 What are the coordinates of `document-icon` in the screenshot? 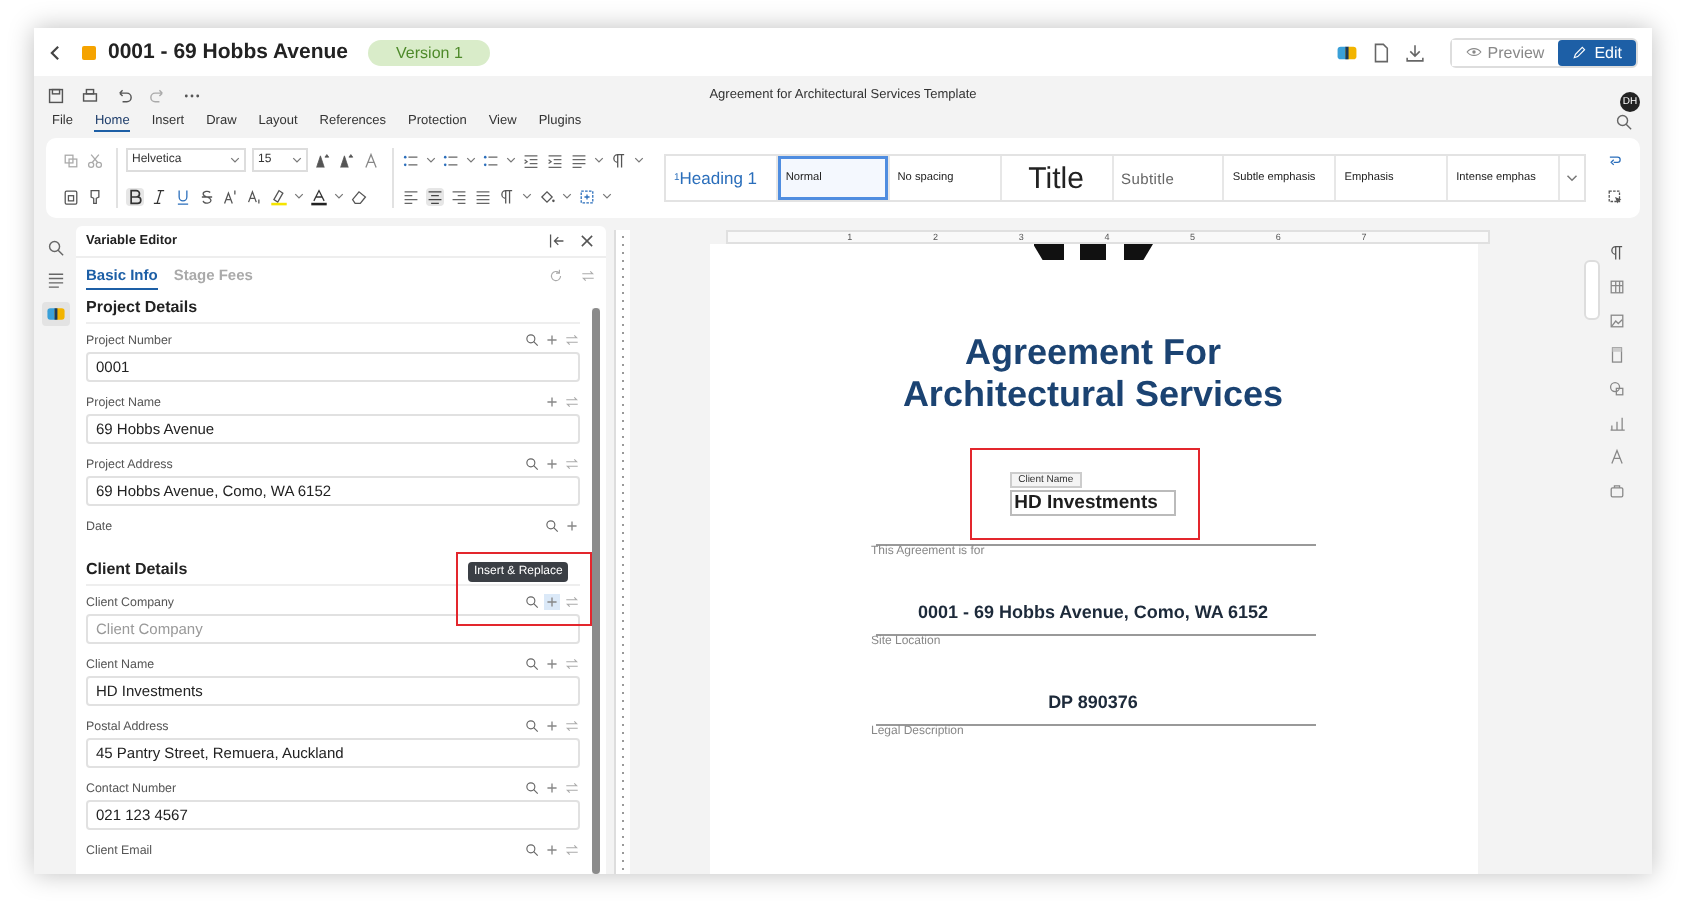 It's located at (1380, 52).